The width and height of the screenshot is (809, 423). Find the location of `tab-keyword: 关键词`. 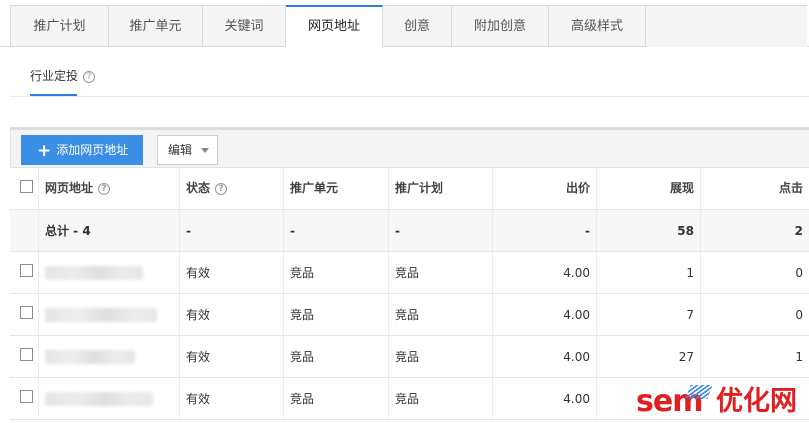

tab-keyword: 关键词 is located at coordinates (244, 26).